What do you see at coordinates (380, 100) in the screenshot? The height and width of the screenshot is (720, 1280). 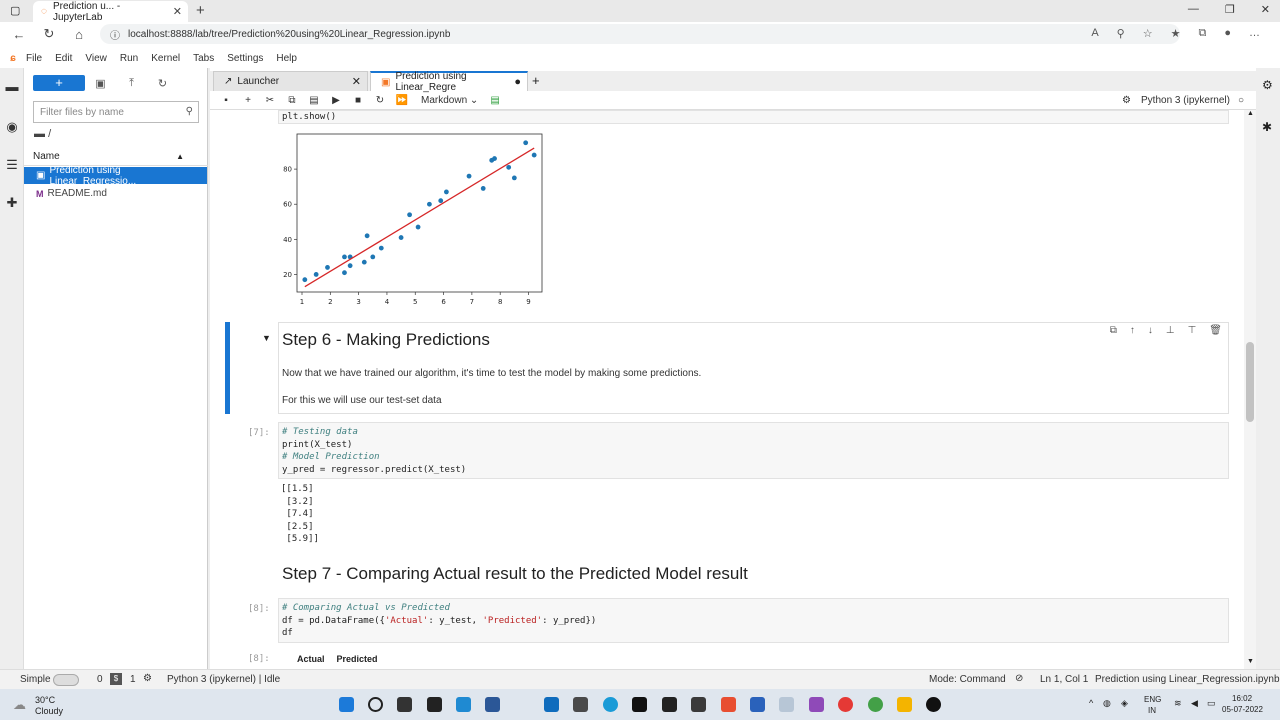 I see `restart-icon: ↻` at bounding box center [380, 100].